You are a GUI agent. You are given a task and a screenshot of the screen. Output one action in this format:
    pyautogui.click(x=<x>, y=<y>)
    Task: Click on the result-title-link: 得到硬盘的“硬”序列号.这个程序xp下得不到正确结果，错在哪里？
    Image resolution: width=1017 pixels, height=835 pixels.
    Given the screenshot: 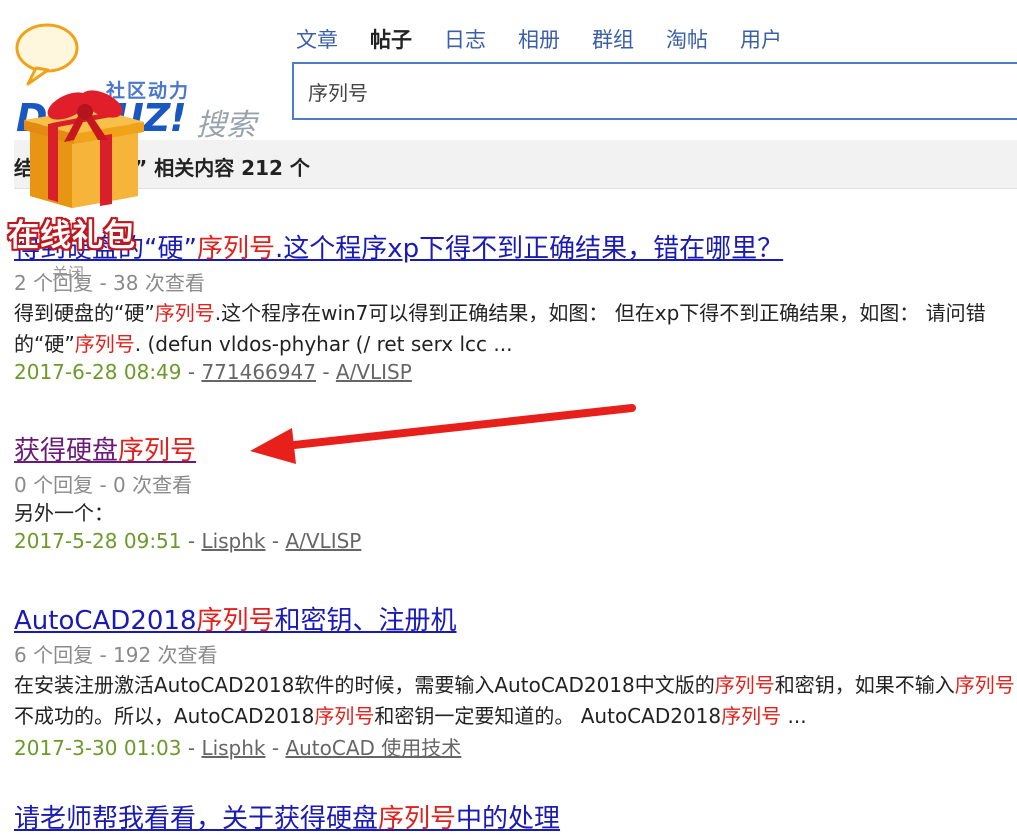 What is the action you would take?
    pyautogui.click(x=500, y=246)
    